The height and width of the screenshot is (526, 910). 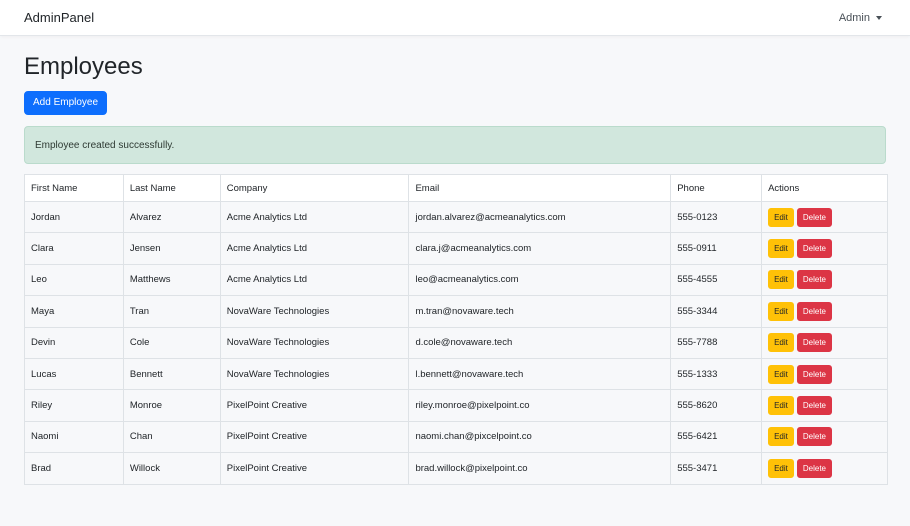 I want to click on cell-email: l.bennett@novaware.tech, so click(x=540, y=374).